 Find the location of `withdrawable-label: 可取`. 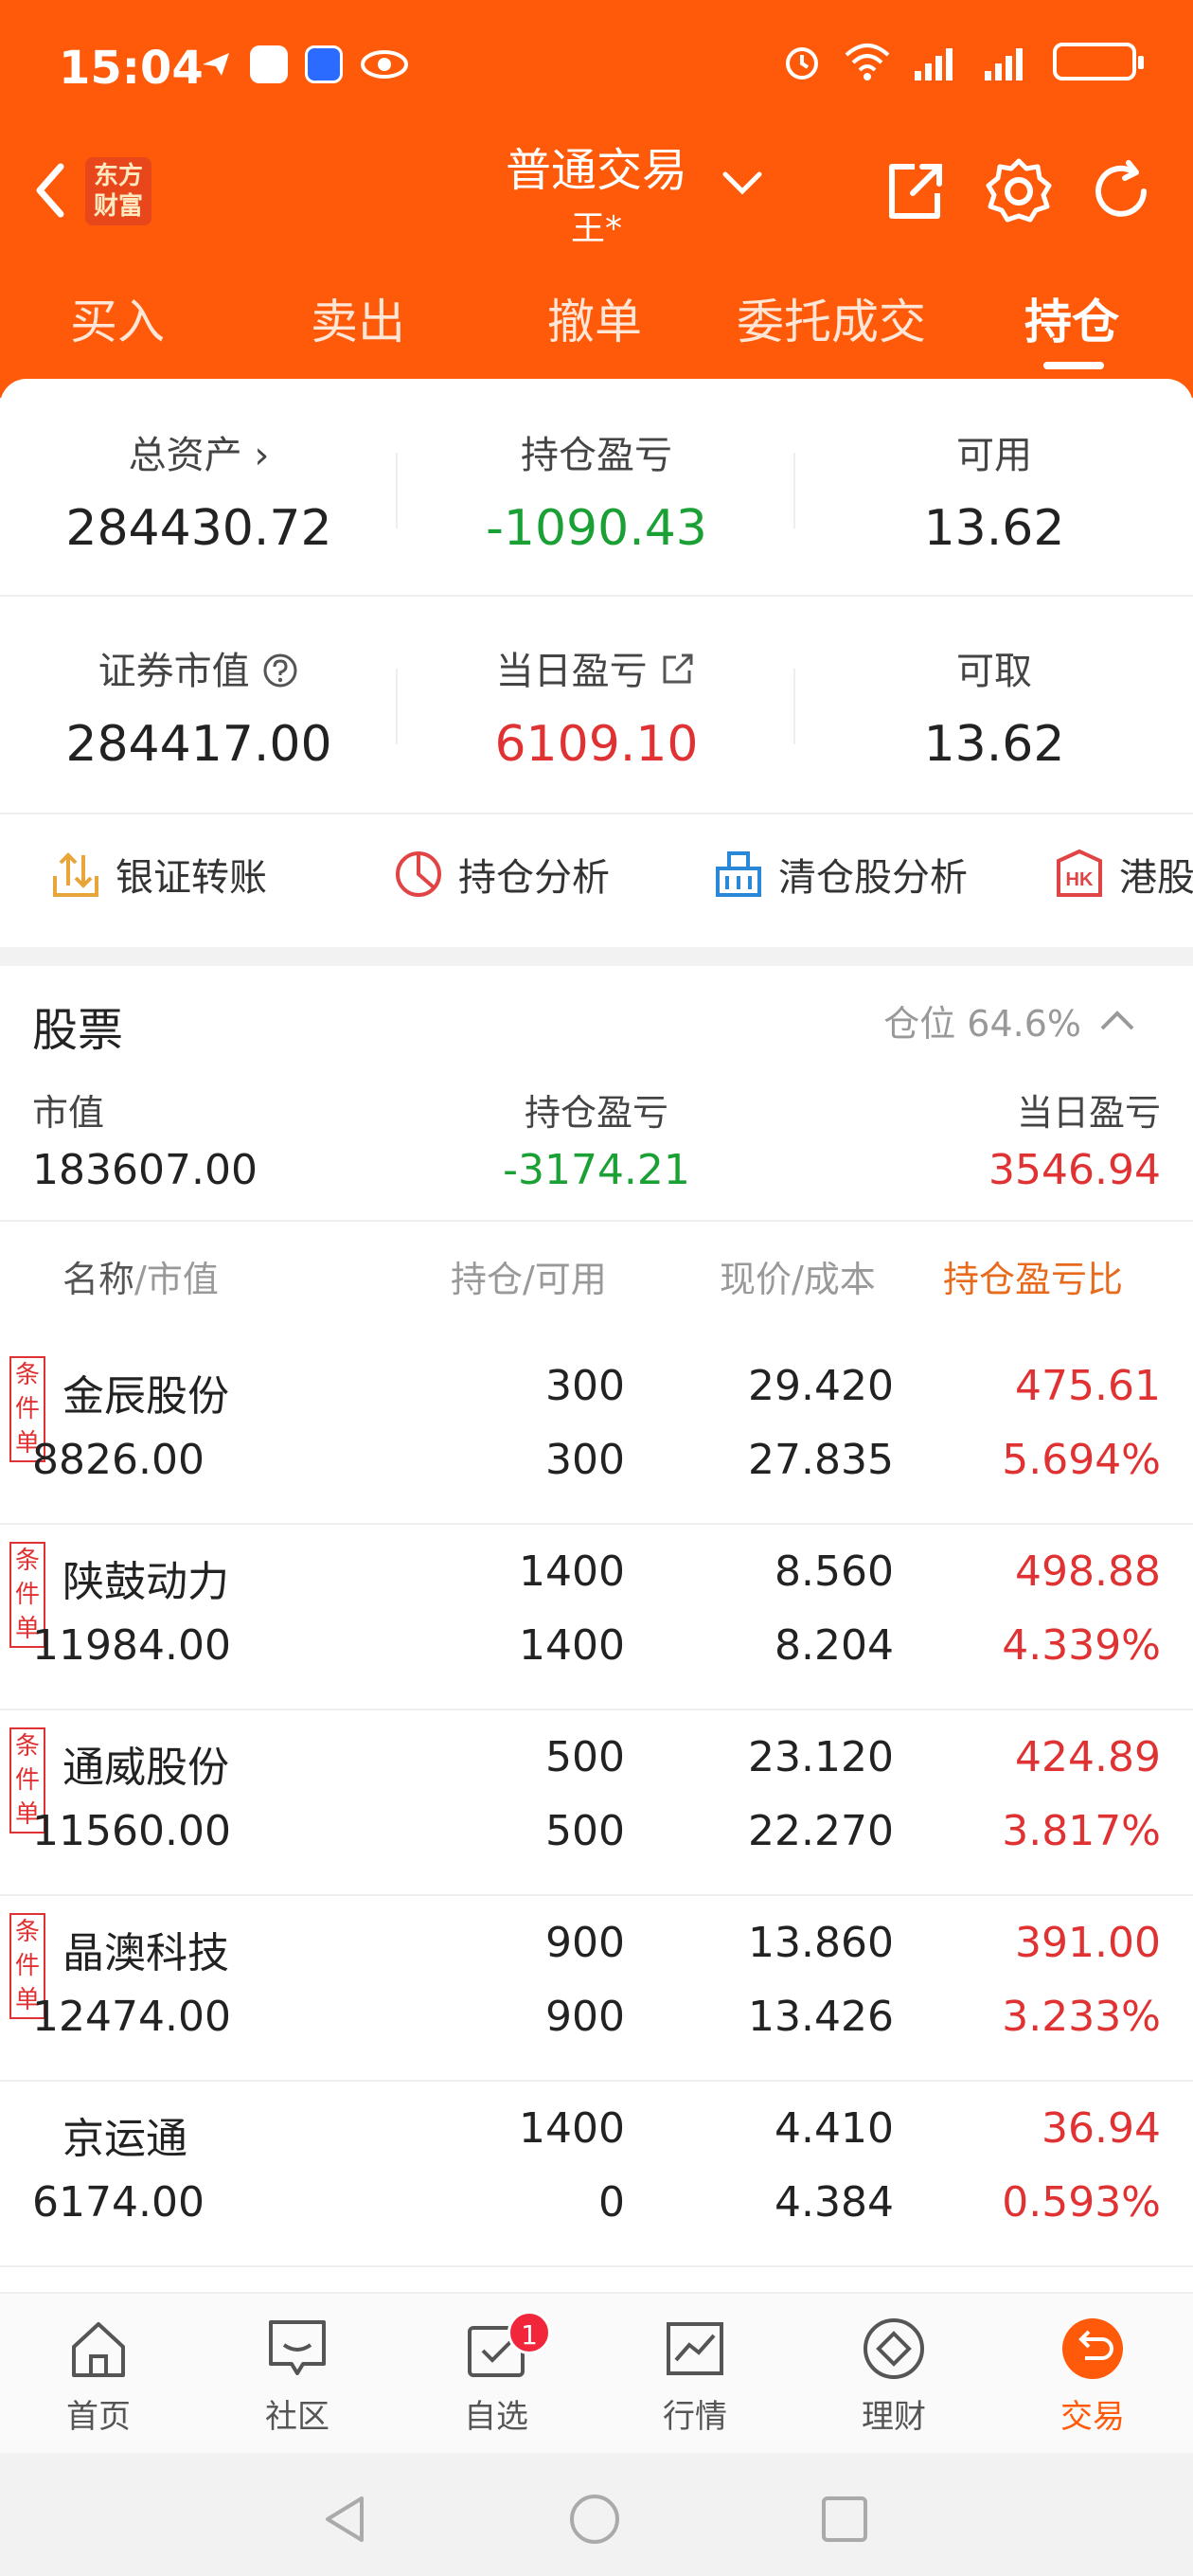

withdrawable-label: 可取 is located at coordinates (994, 671).